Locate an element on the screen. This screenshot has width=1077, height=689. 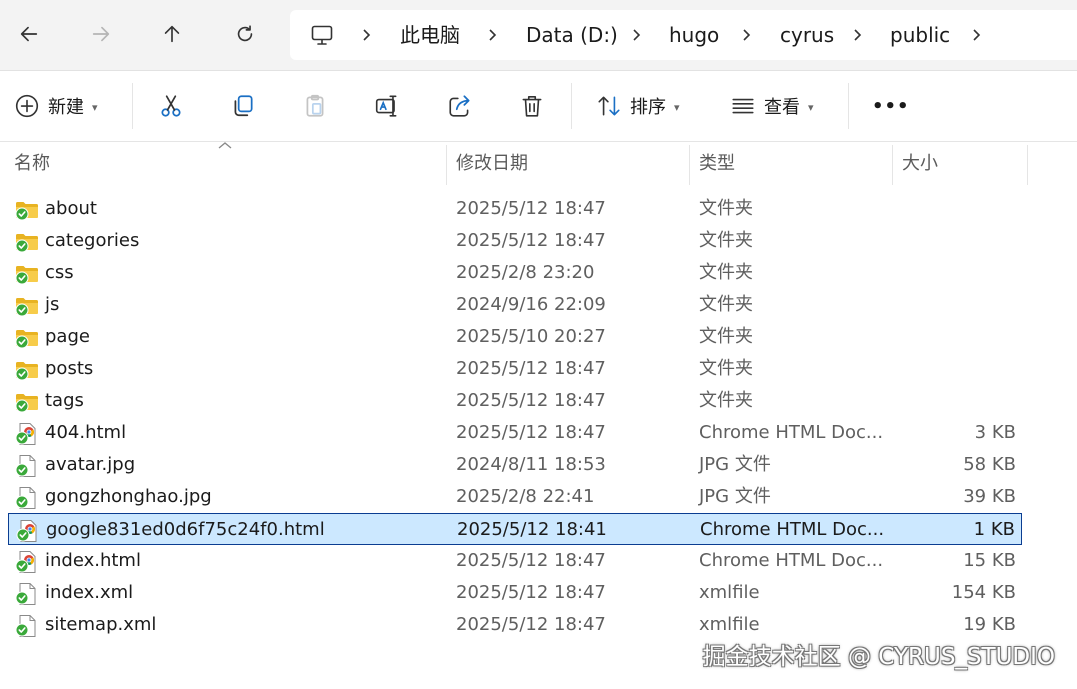
file-row: index.xml 2025/5/12 18:47 xmlfile 154 KB is located at coordinates (515, 593).